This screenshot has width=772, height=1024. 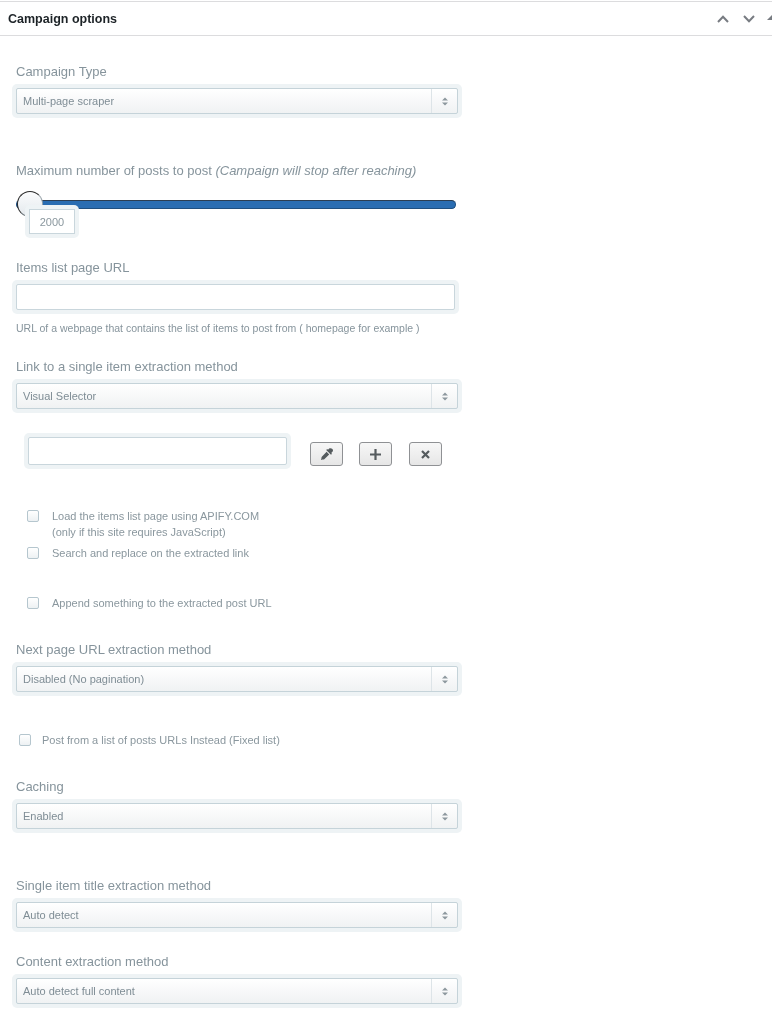 What do you see at coordinates (237, 915) in the screenshot?
I see `select-field: Auto detect` at bounding box center [237, 915].